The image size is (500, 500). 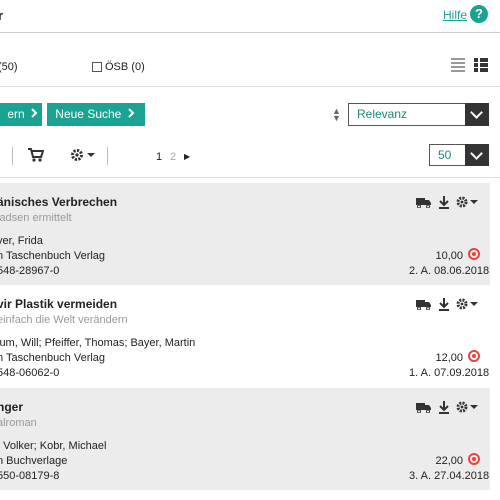 I want to click on filter-row, so click(x=250, y=59).